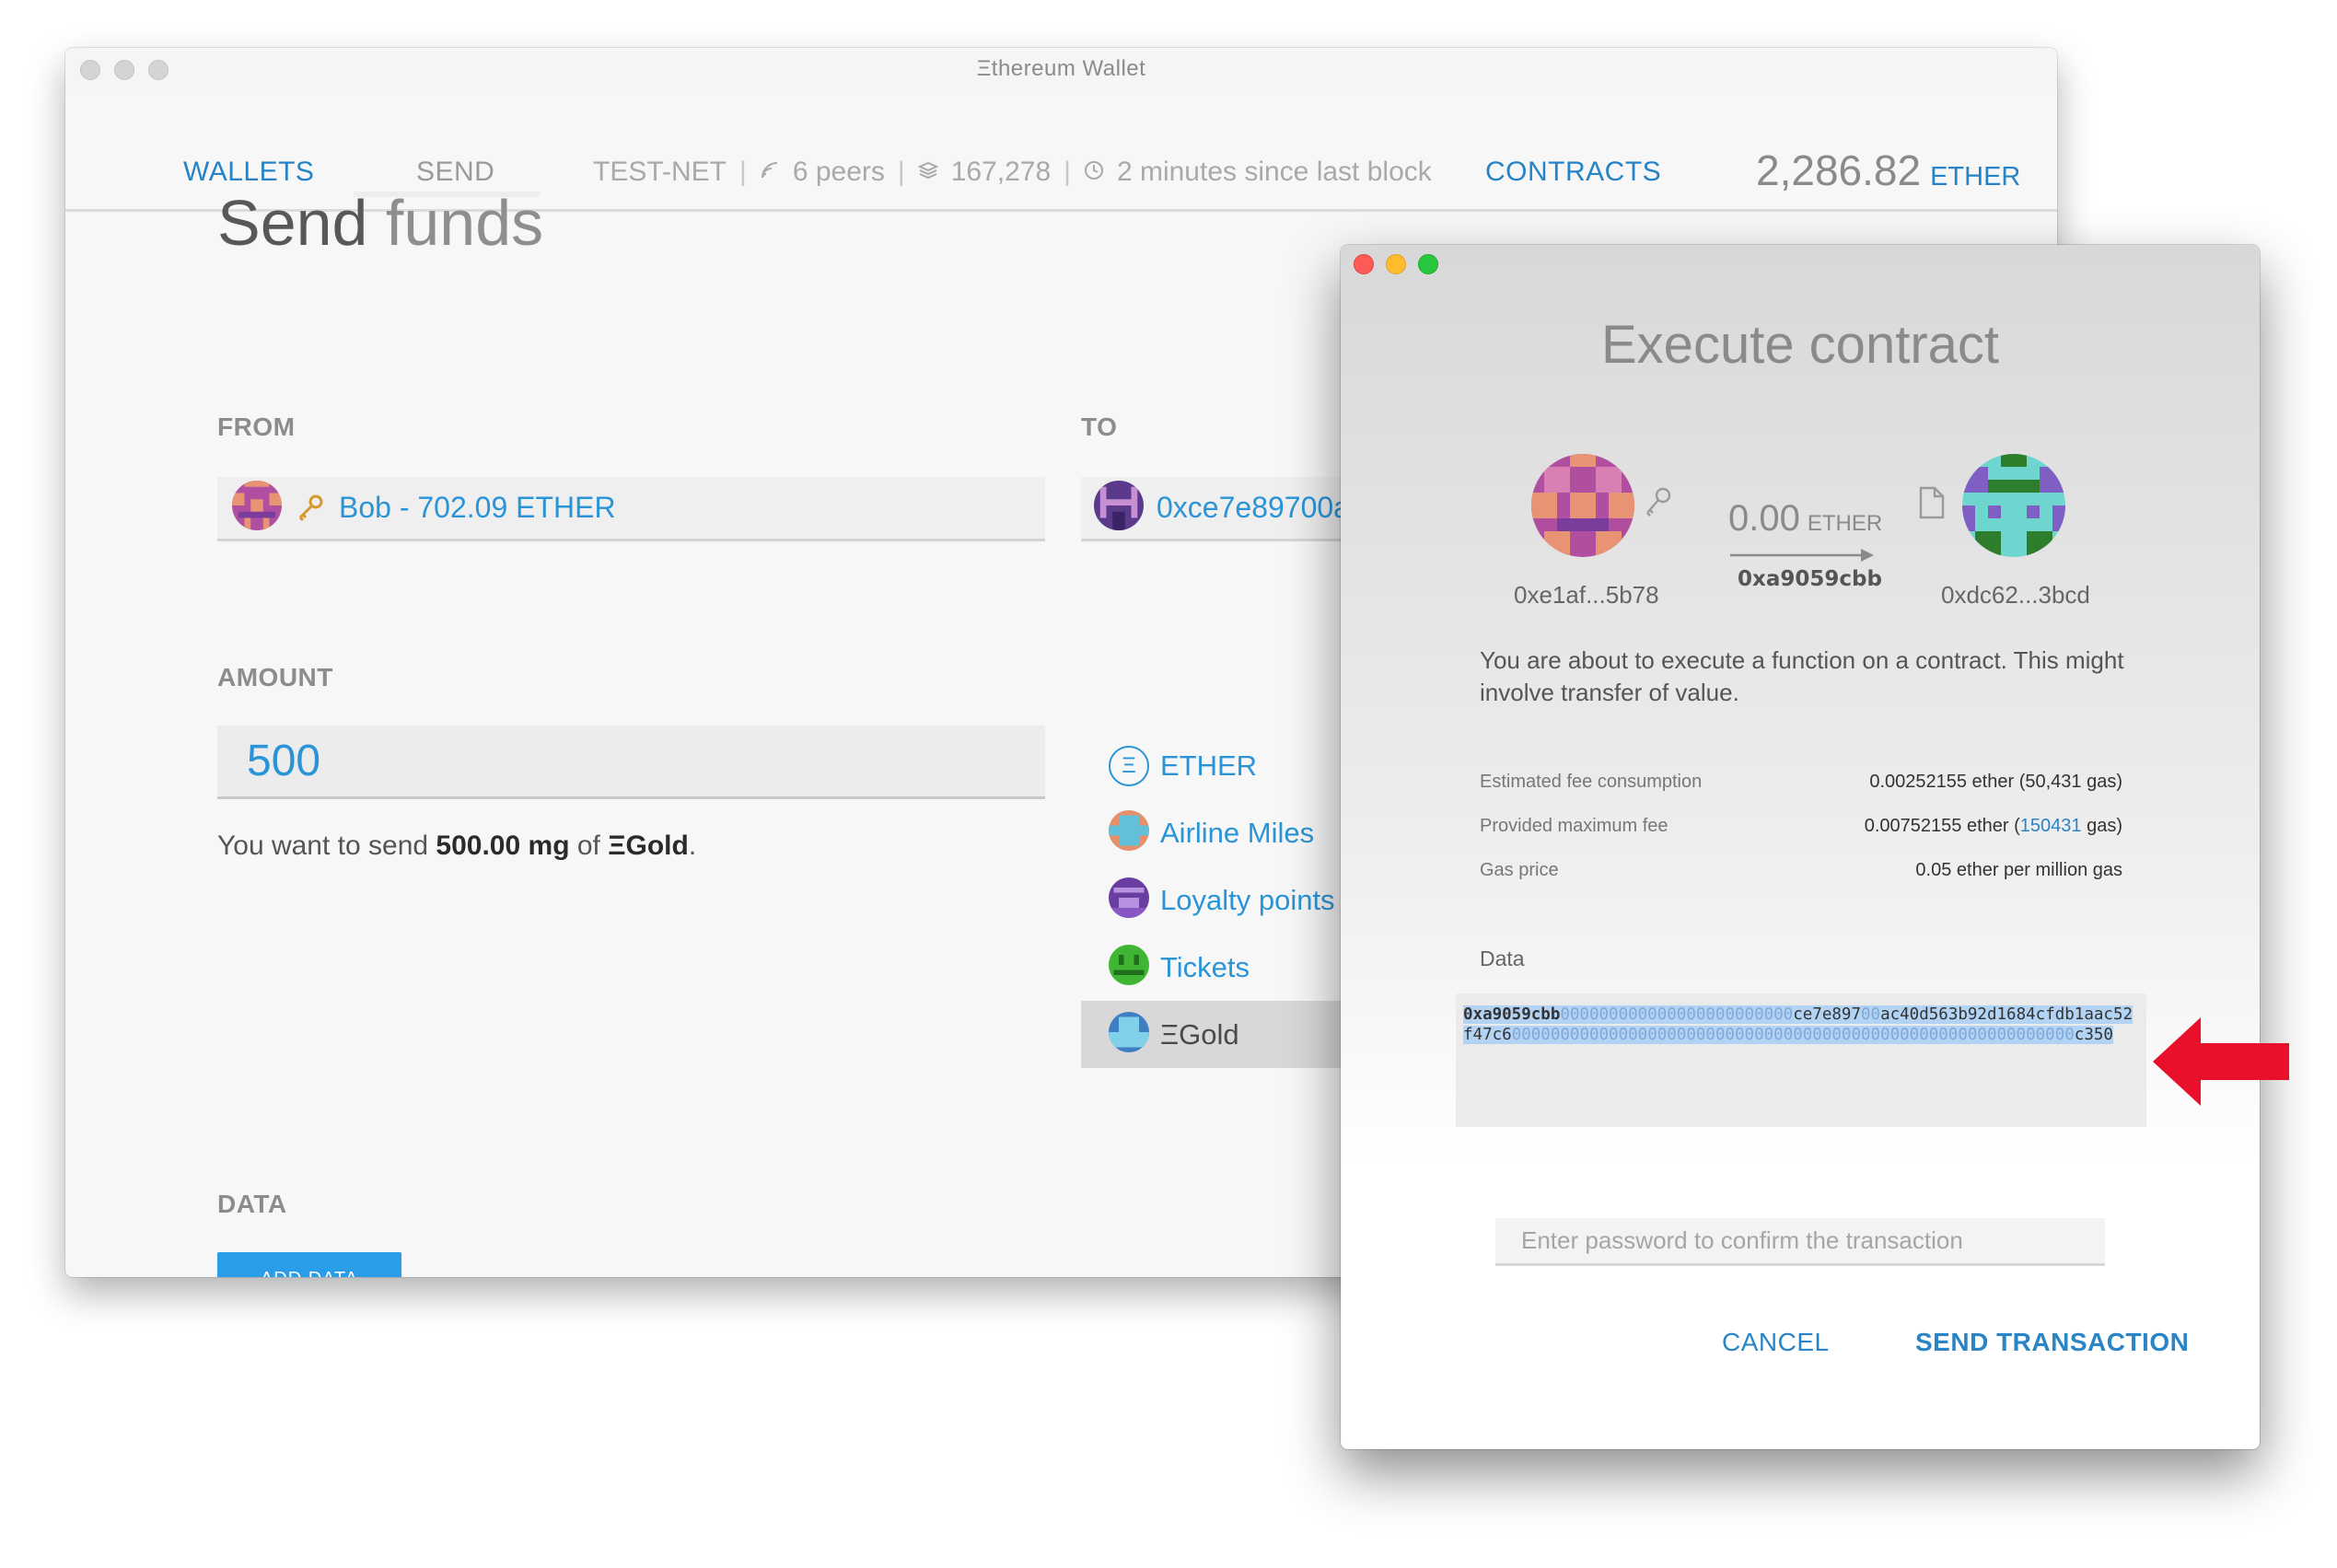  Describe the element at coordinates (1800, 263) in the screenshot. I see `dialog-titlebar` at that location.